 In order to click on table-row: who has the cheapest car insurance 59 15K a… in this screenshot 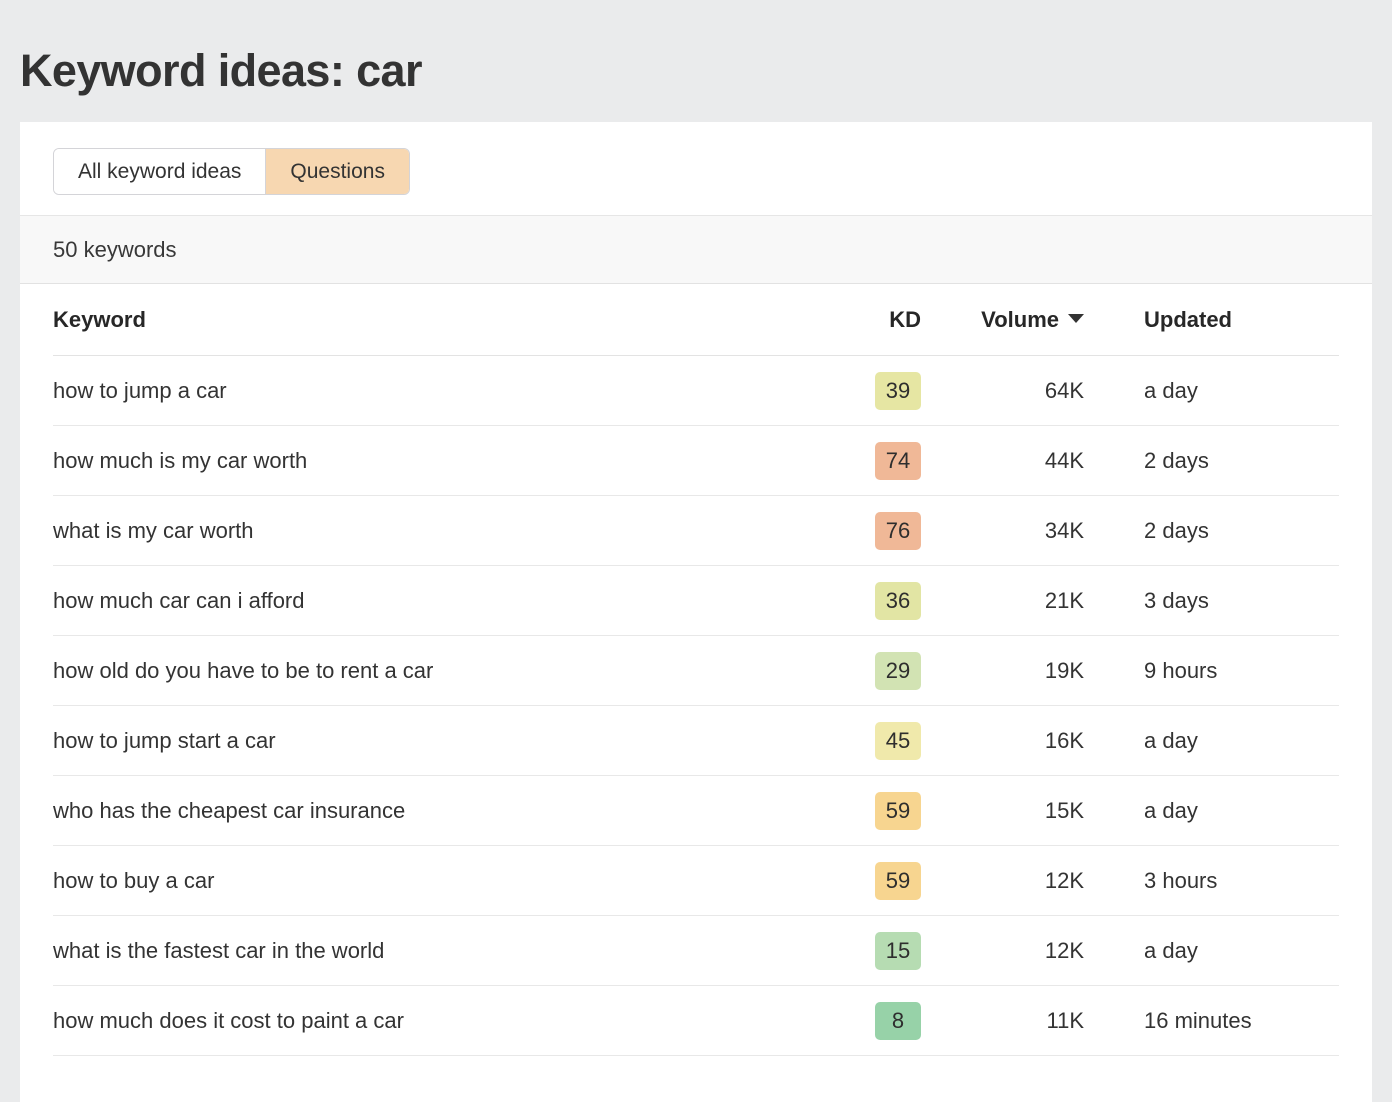, I will do `click(696, 811)`.